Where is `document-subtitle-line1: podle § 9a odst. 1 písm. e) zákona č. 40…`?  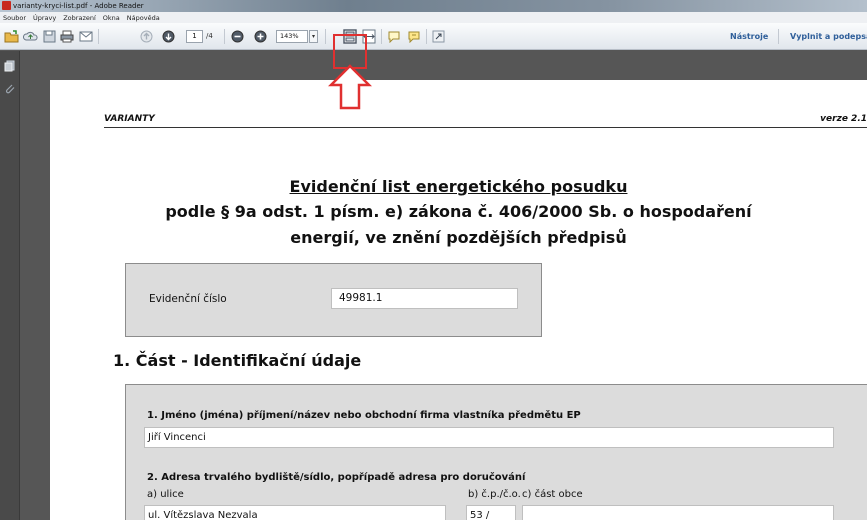
document-subtitle-line1: podle § 9a odst. 1 písm. e) zákona č. 40… is located at coordinates (458, 211).